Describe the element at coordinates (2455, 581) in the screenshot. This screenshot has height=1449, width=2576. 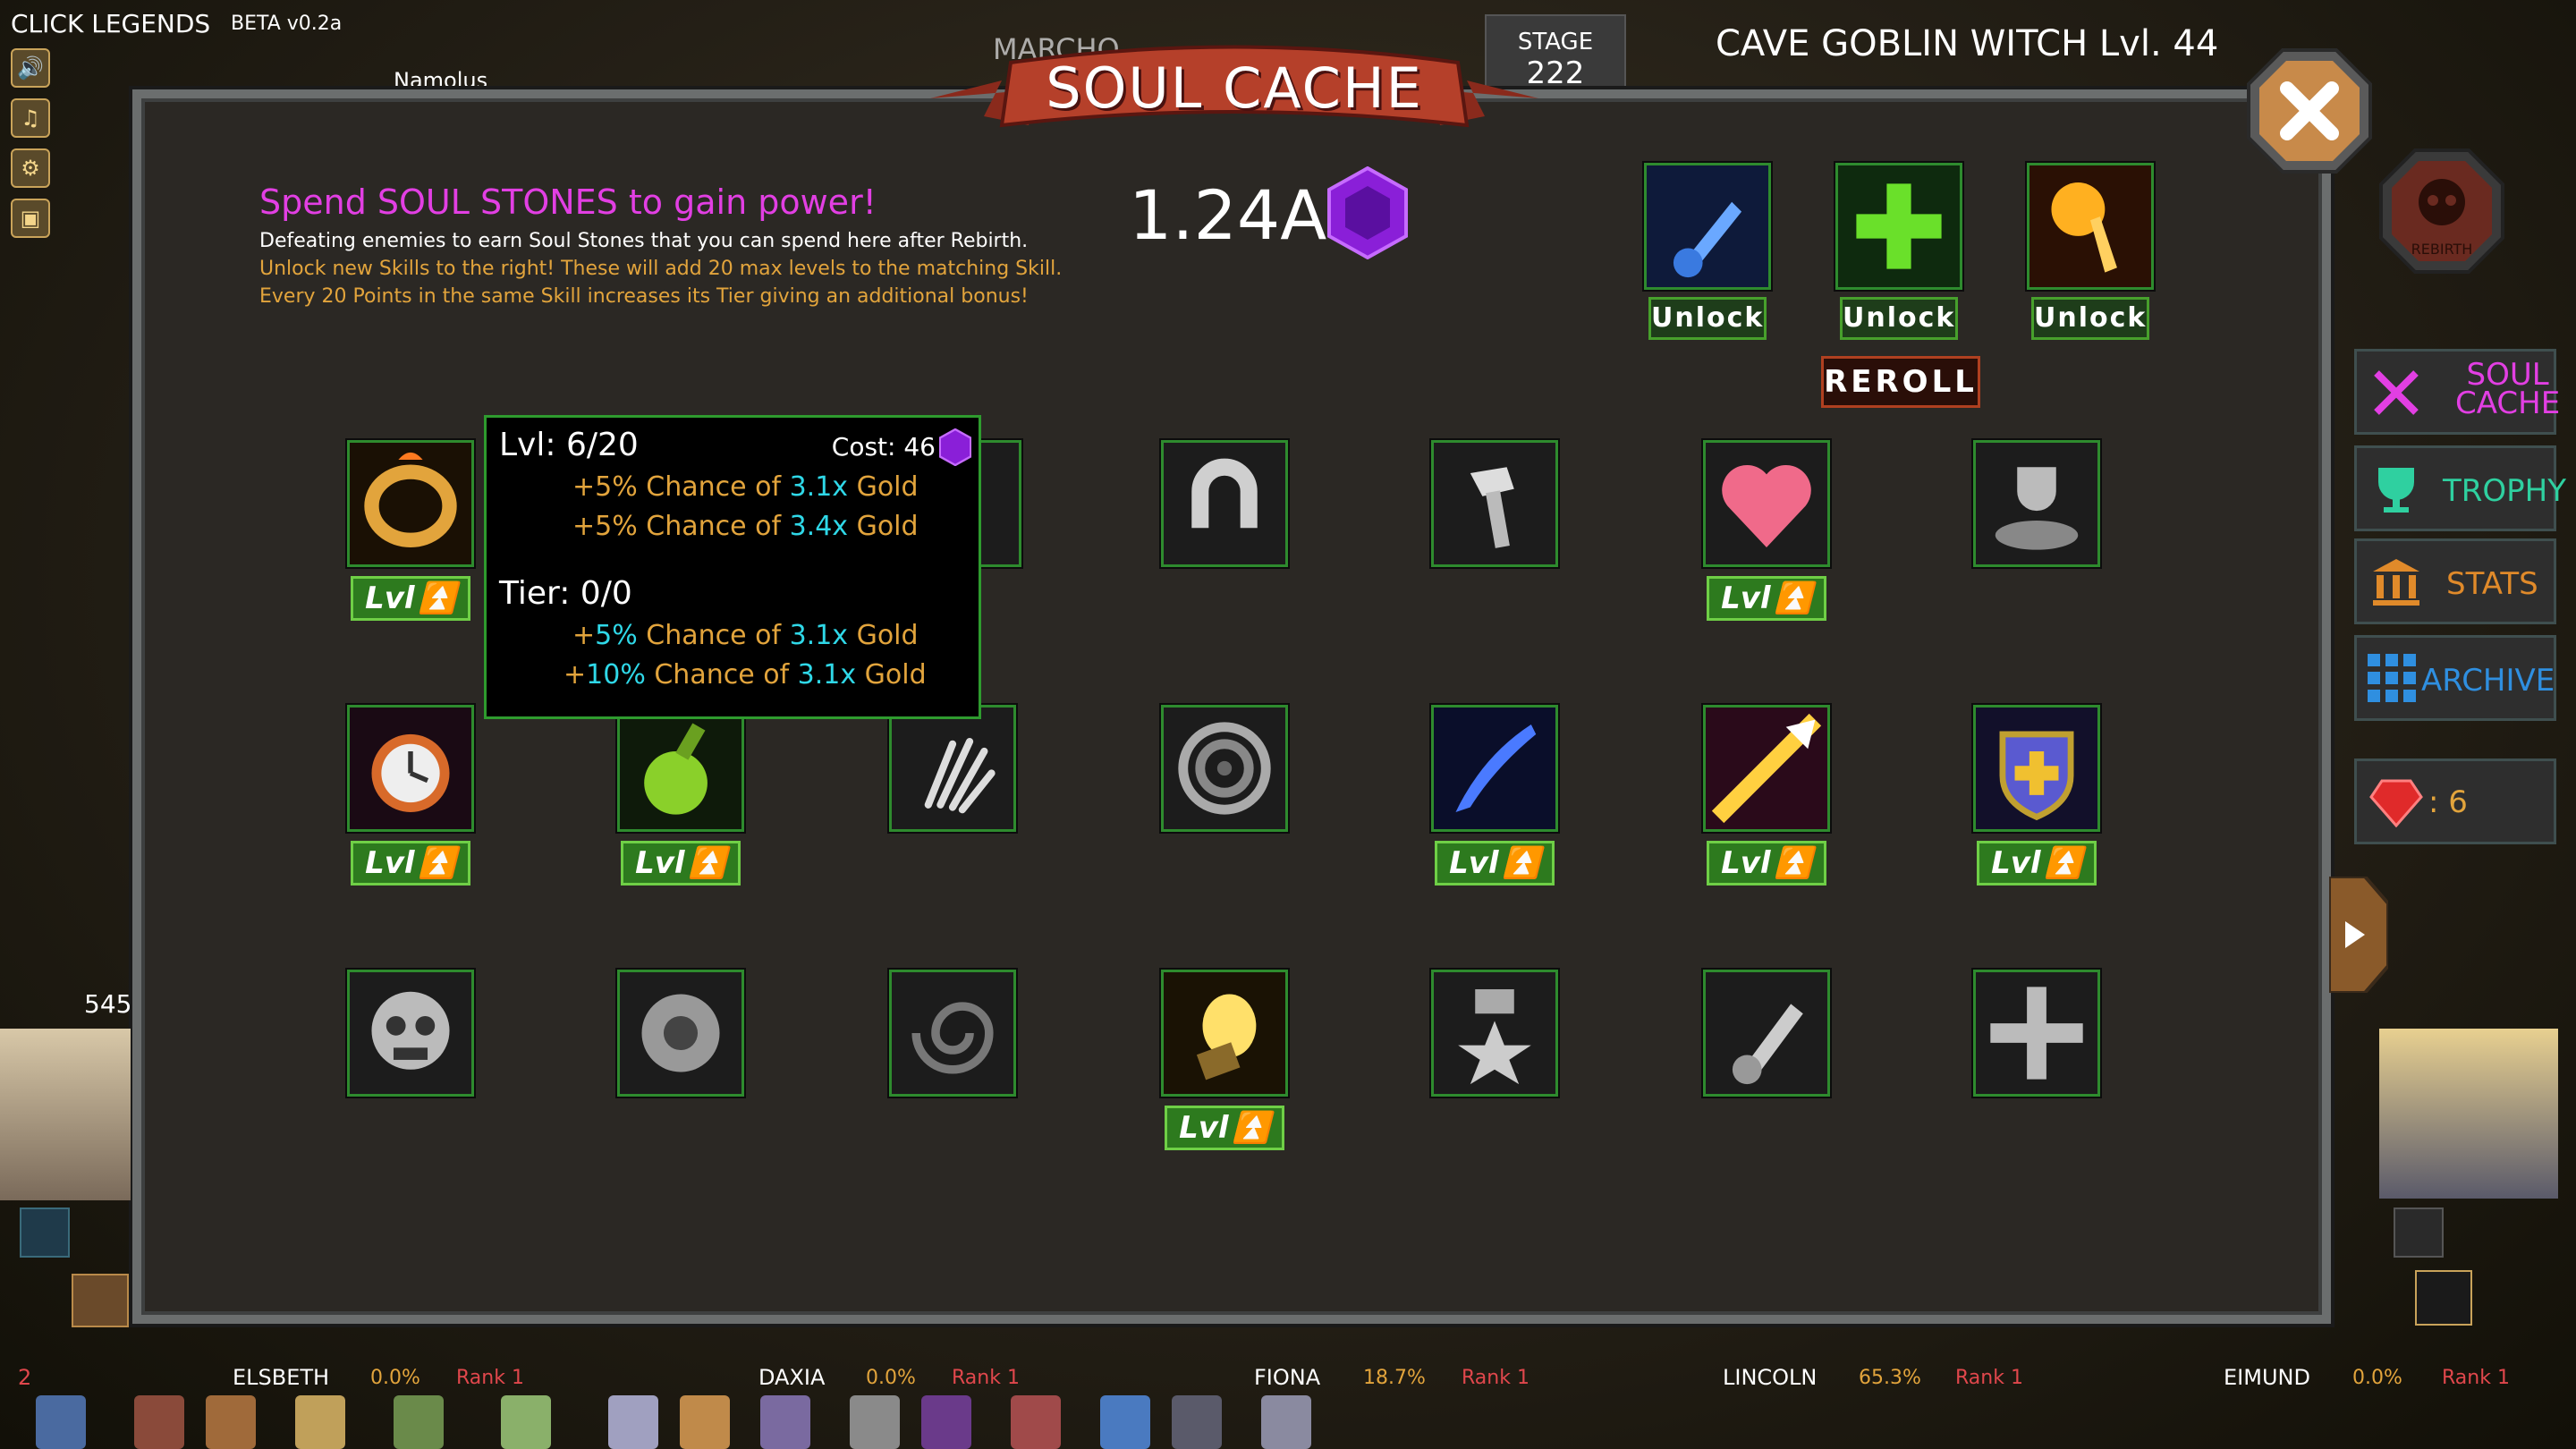
I see `tab-stats: STATS` at that location.